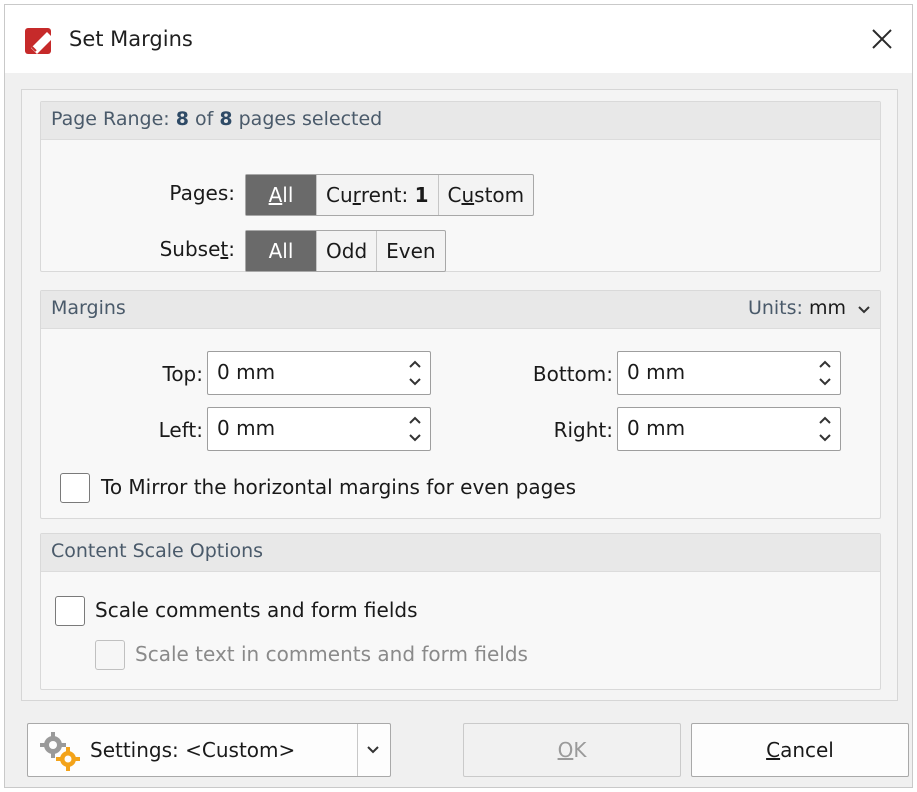  Describe the element at coordinates (331, 654) in the screenshot. I see `scale-text-label: Scale text in comments and form fields` at that location.